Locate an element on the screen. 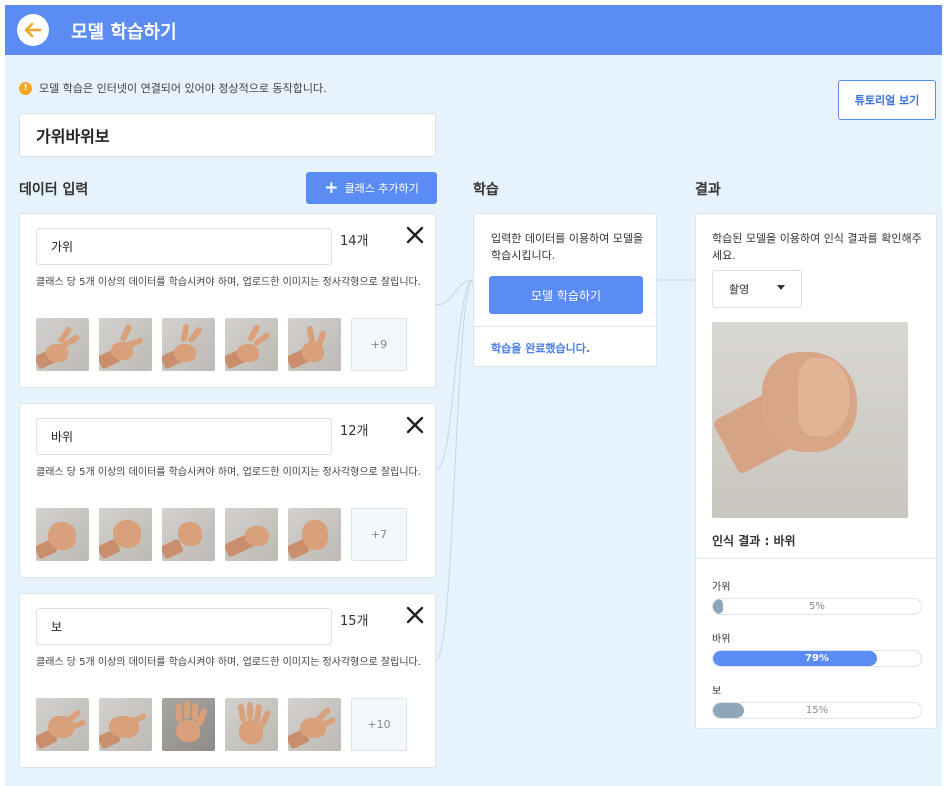 The image size is (947, 786). camera-preview-image is located at coordinates (810, 420).